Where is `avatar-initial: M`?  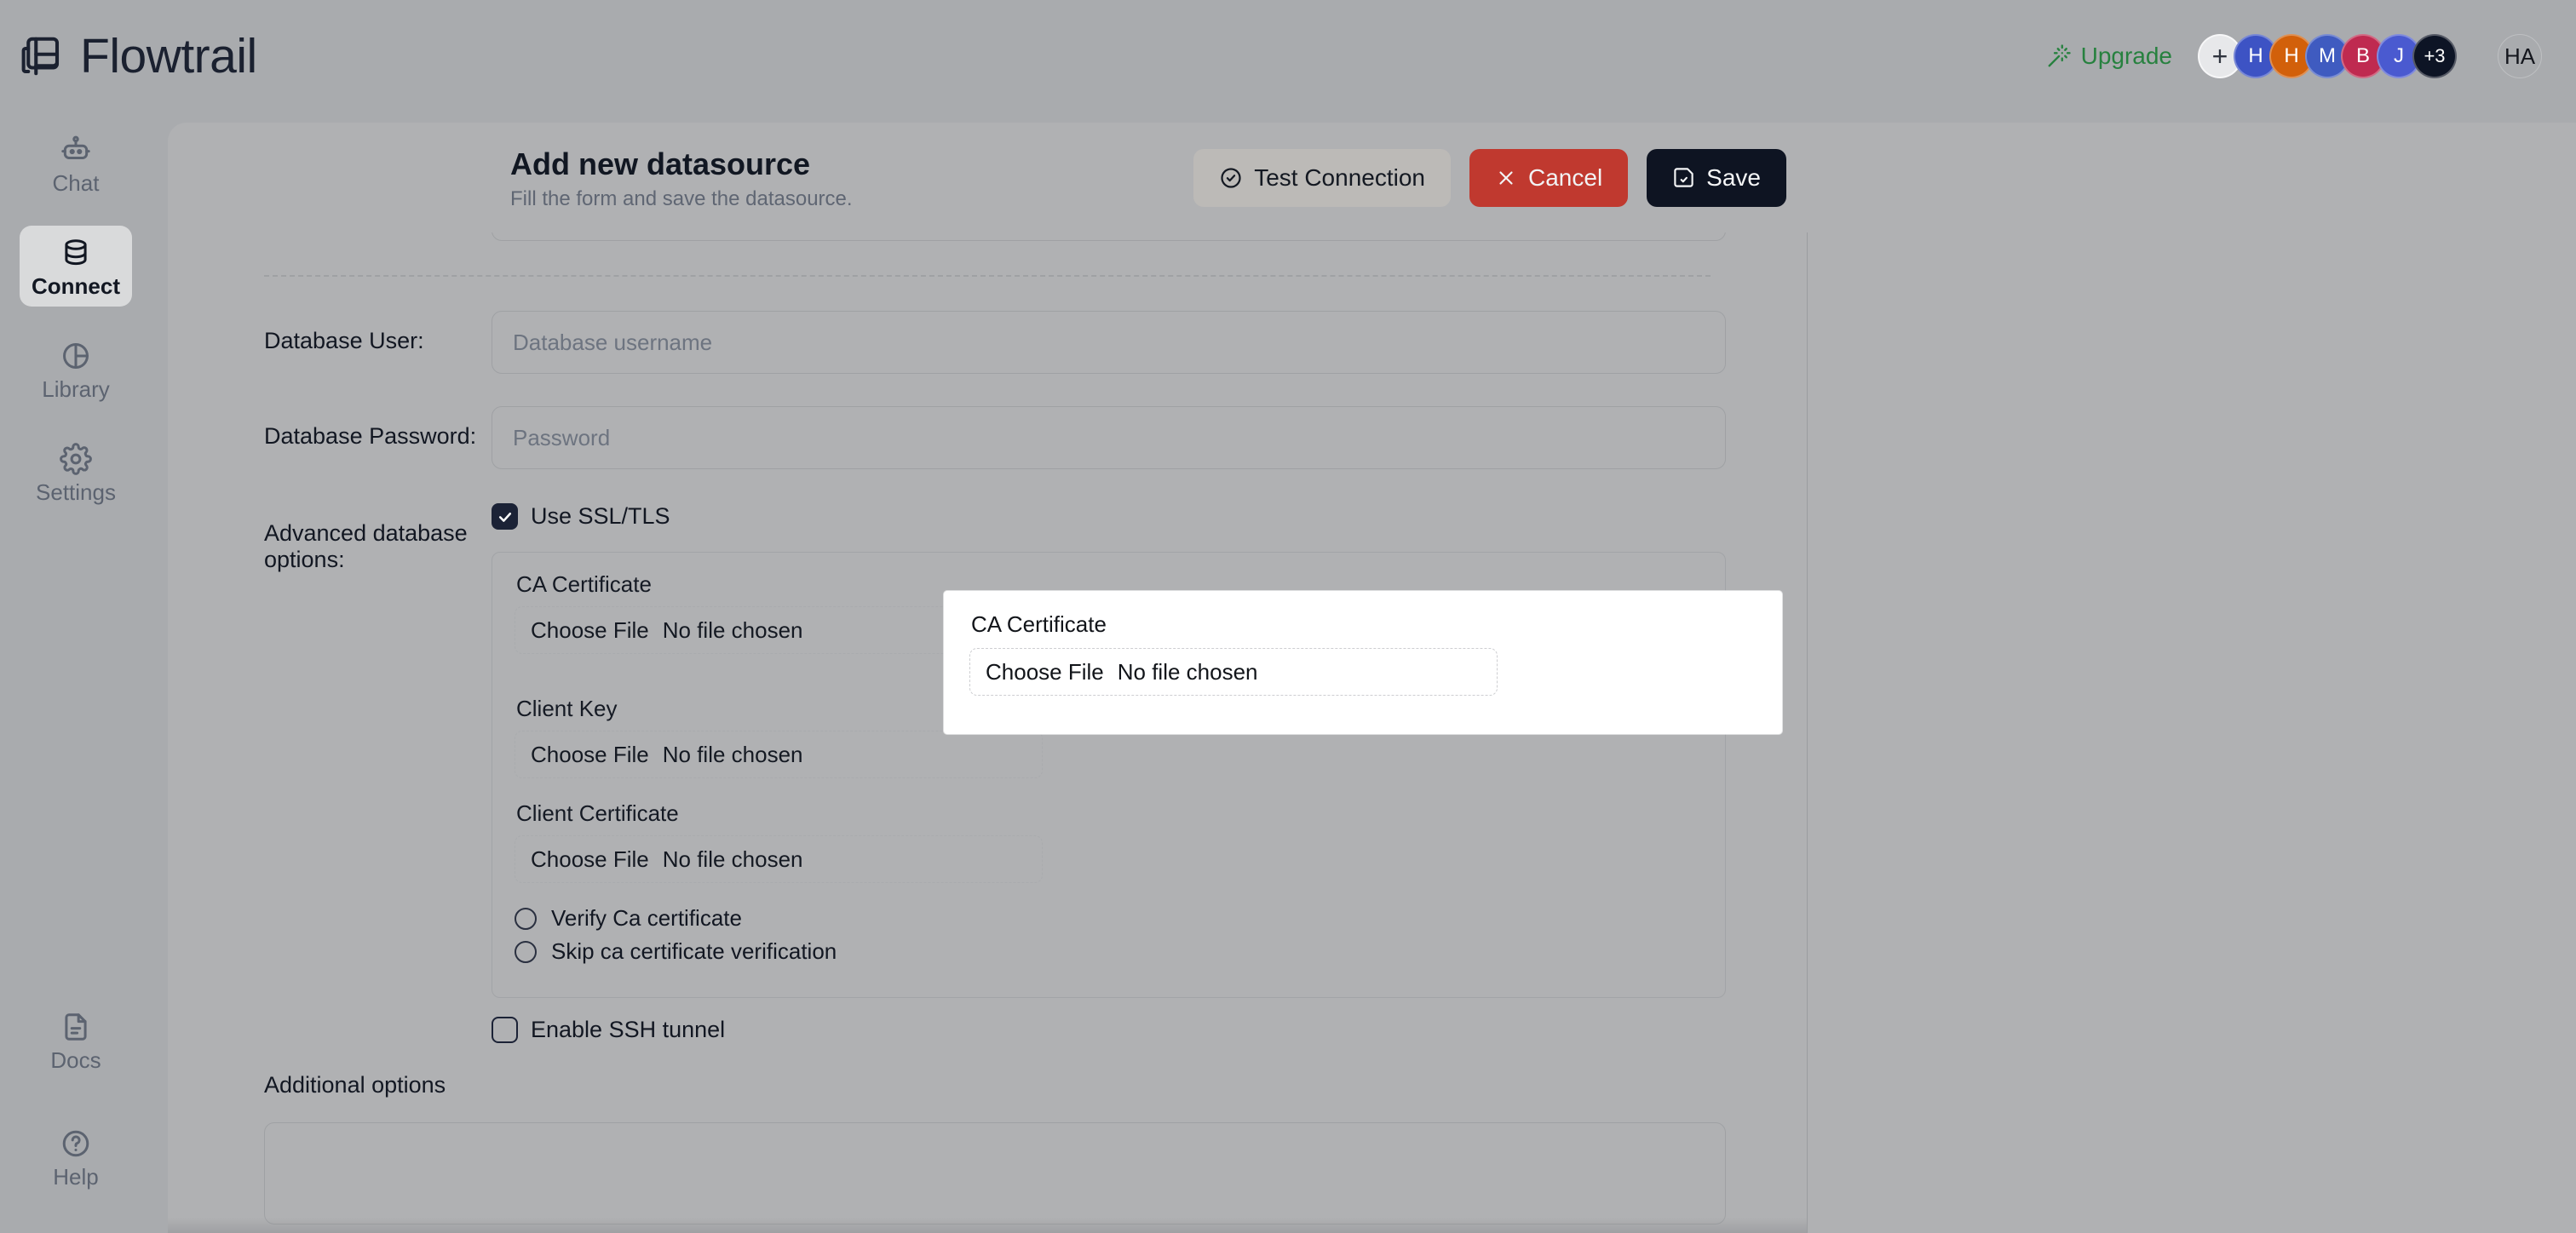 avatar-initial: M is located at coordinates (2328, 55).